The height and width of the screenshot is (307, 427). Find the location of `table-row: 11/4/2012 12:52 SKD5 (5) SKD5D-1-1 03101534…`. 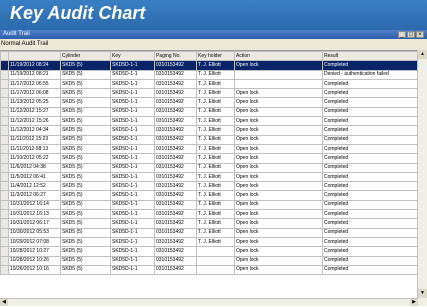

table-row: 11/4/2012 12:52 SKD5 (5) SKD5D-1-1 03101534… is located at coordinates (209, 186).